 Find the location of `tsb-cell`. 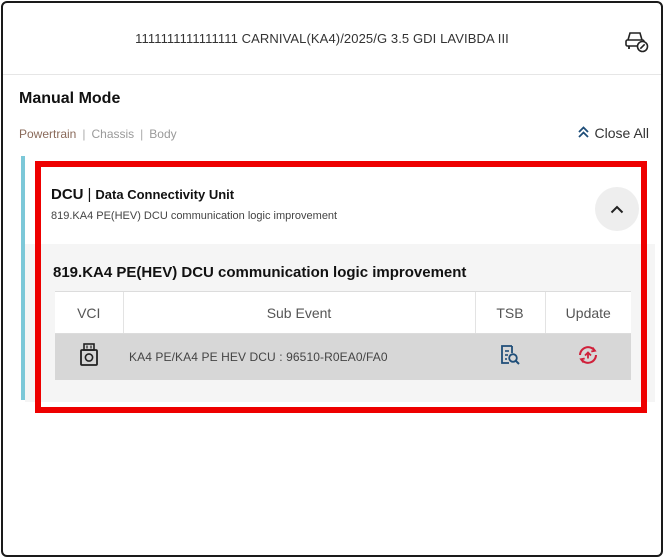

tsb-cell is located at coordinates (510, 356).